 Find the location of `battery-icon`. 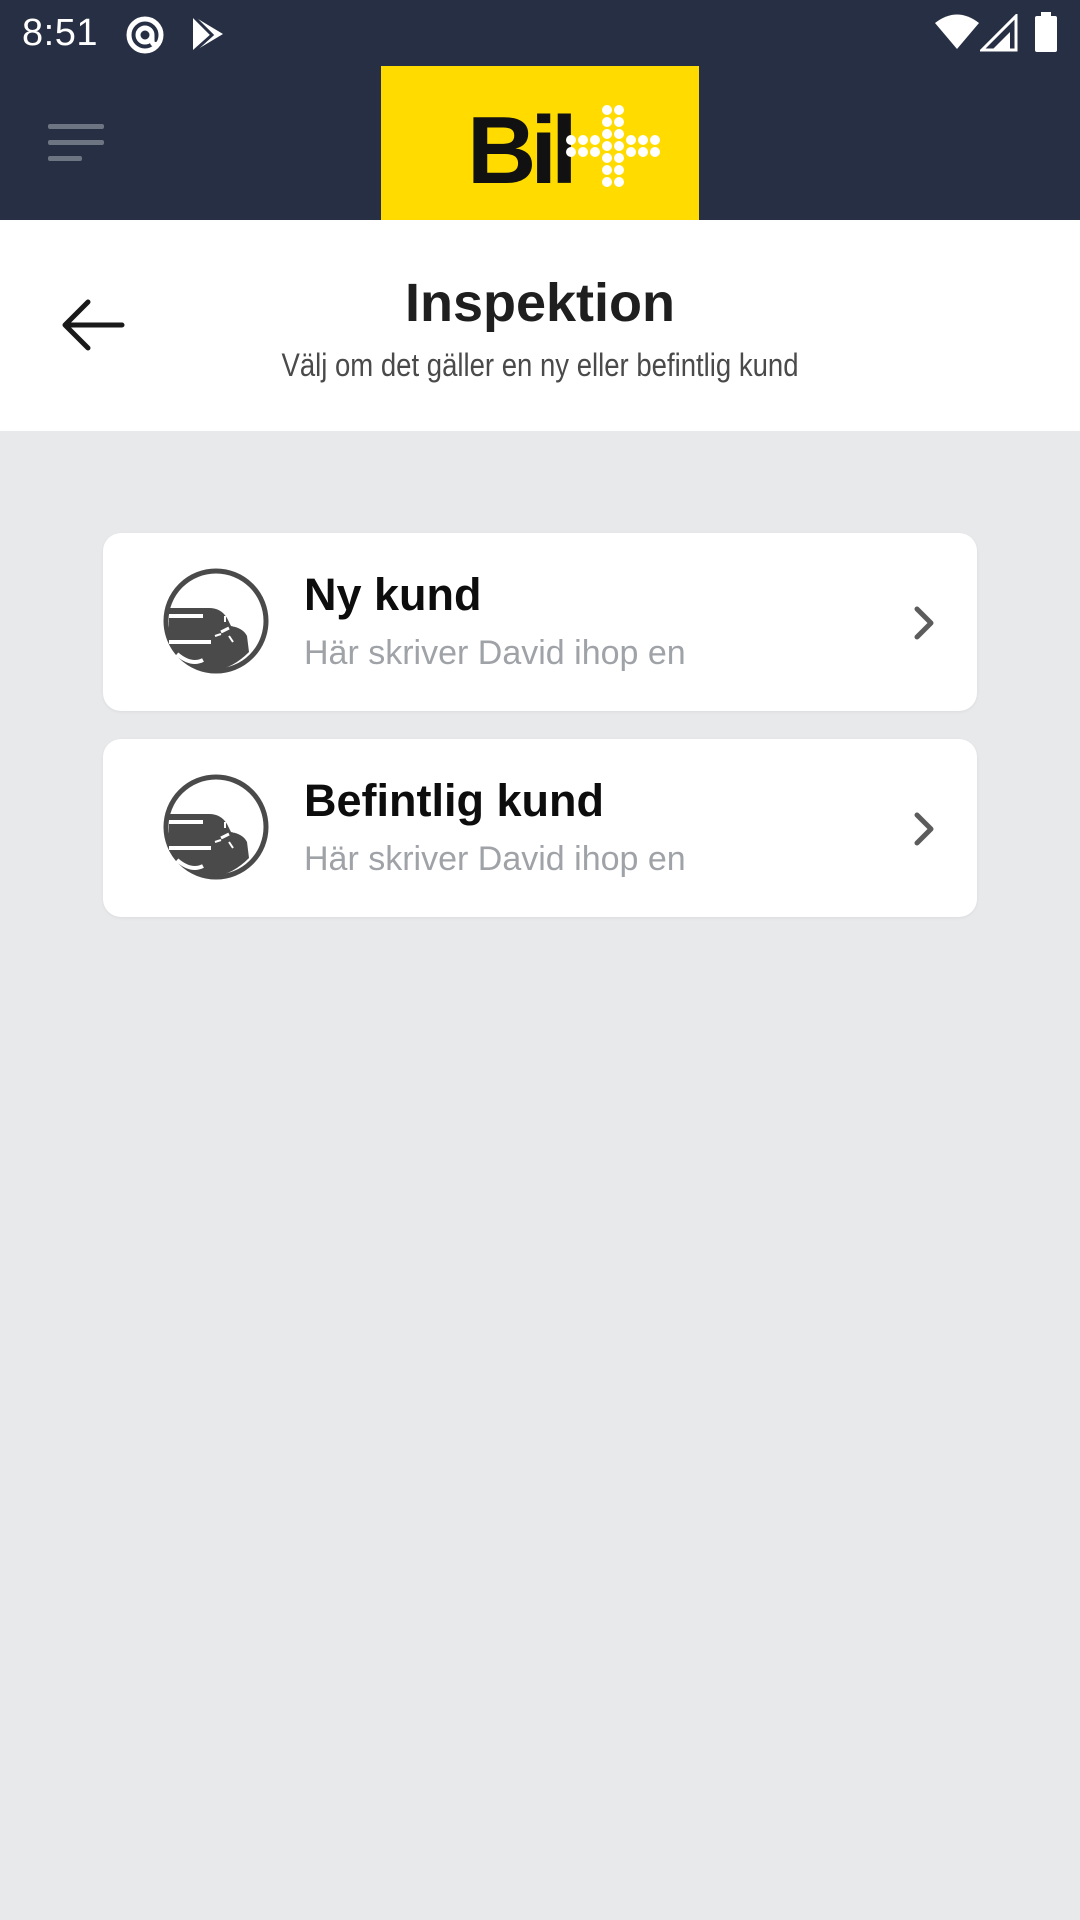

battery-icon is located at coordinates (1046, 32).